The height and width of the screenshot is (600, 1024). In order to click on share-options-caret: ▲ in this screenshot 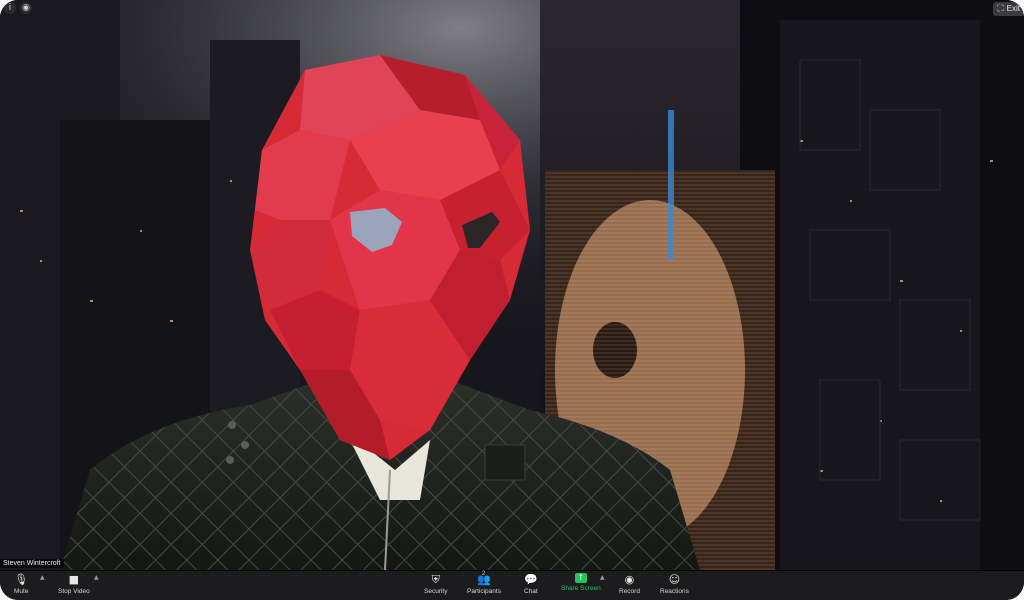, I will do `click(602, 577)`.